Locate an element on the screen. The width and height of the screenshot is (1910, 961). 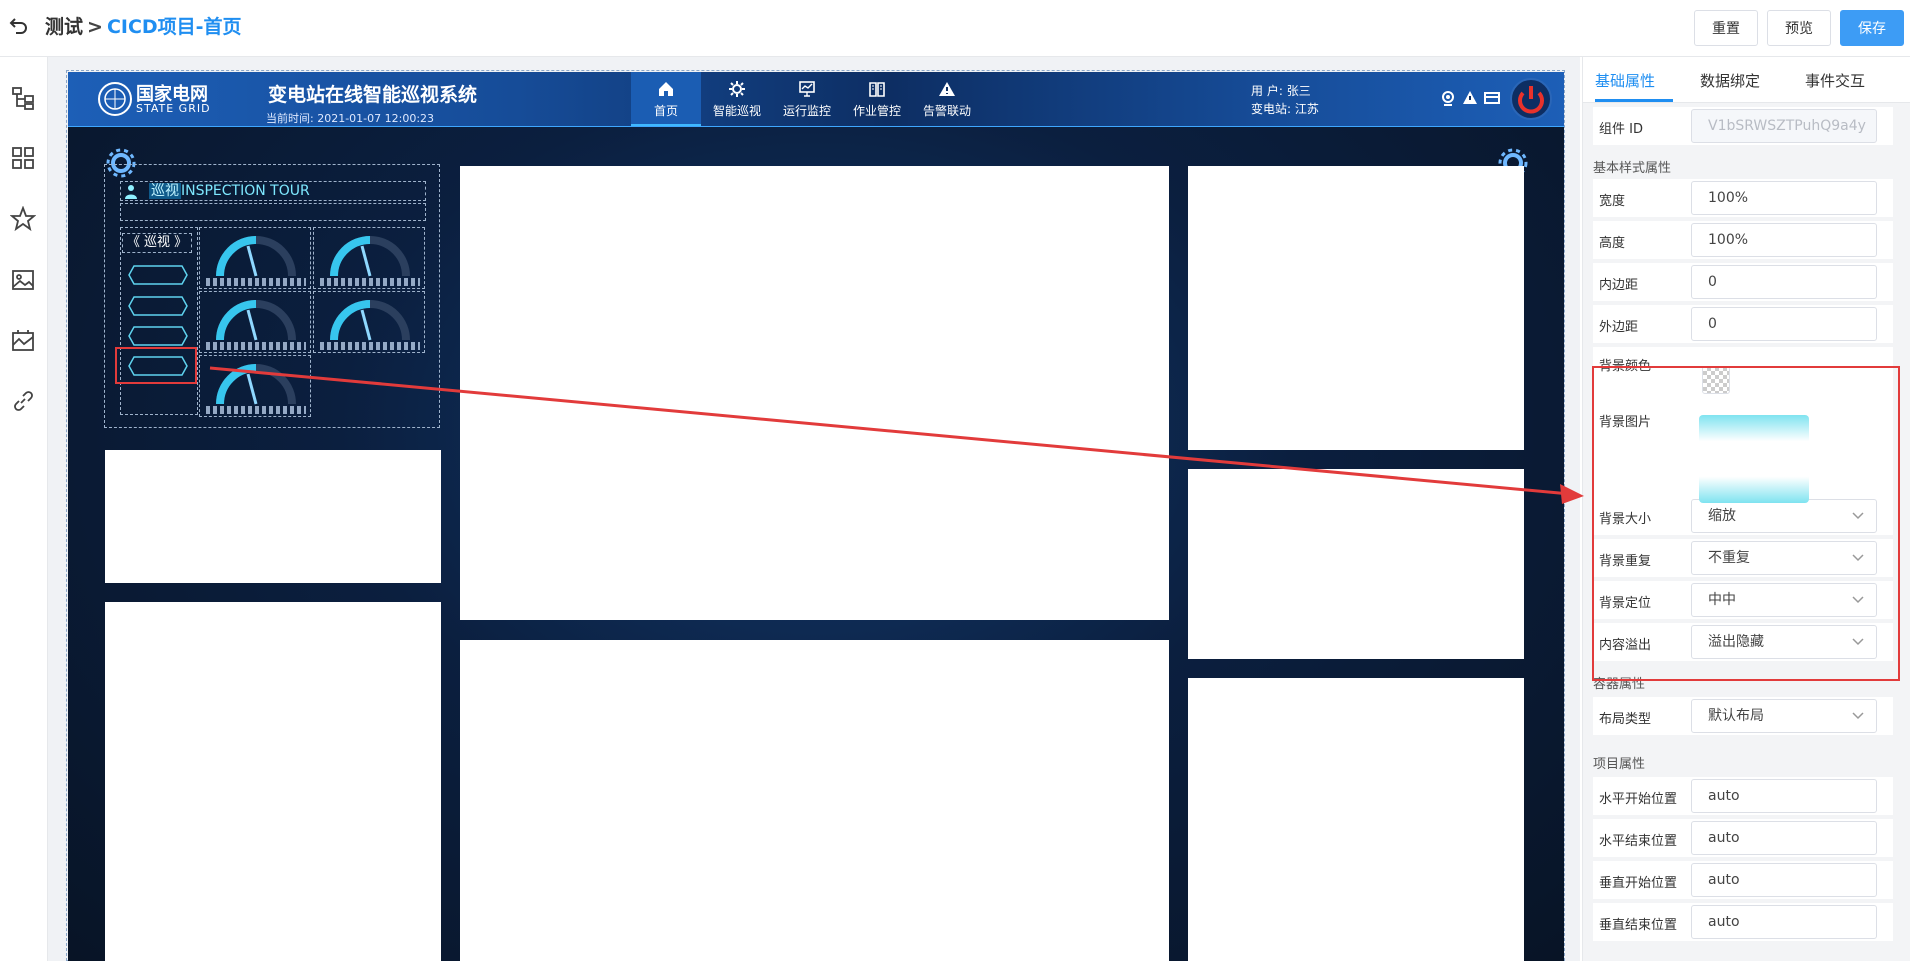
component-id-row: 组件 ID V1bSRWSZTPuhQ9a4y is located at coordinates (1743, 126).